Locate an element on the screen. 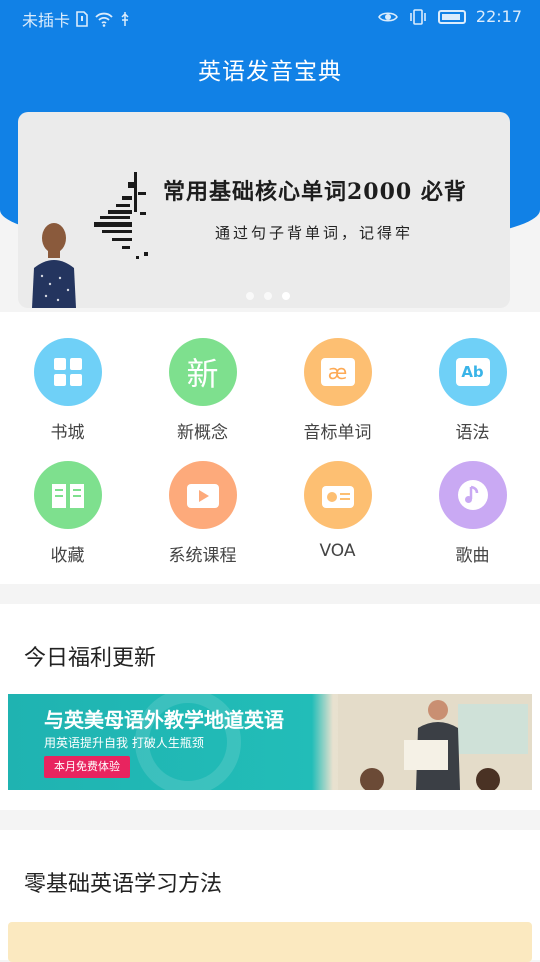 The image size is (540, 962). carousel-indicator is located at coordinates (268, 296).